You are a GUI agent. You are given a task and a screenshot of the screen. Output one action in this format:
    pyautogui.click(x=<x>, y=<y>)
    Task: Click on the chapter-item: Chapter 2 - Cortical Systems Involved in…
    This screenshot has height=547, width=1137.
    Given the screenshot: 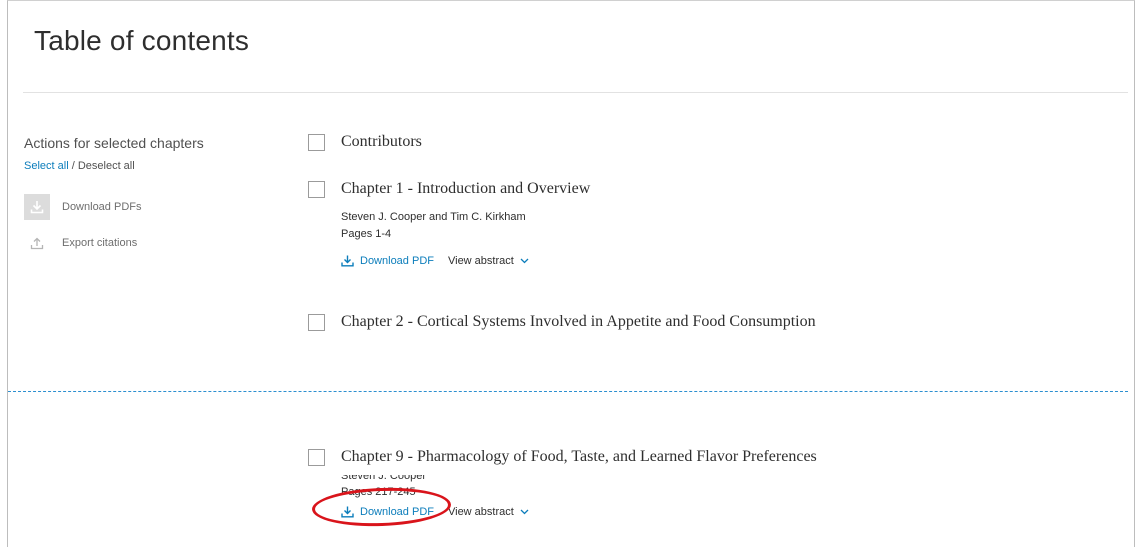 What is the action you would take?
    pyautogui.click(x=716, y=322)
    